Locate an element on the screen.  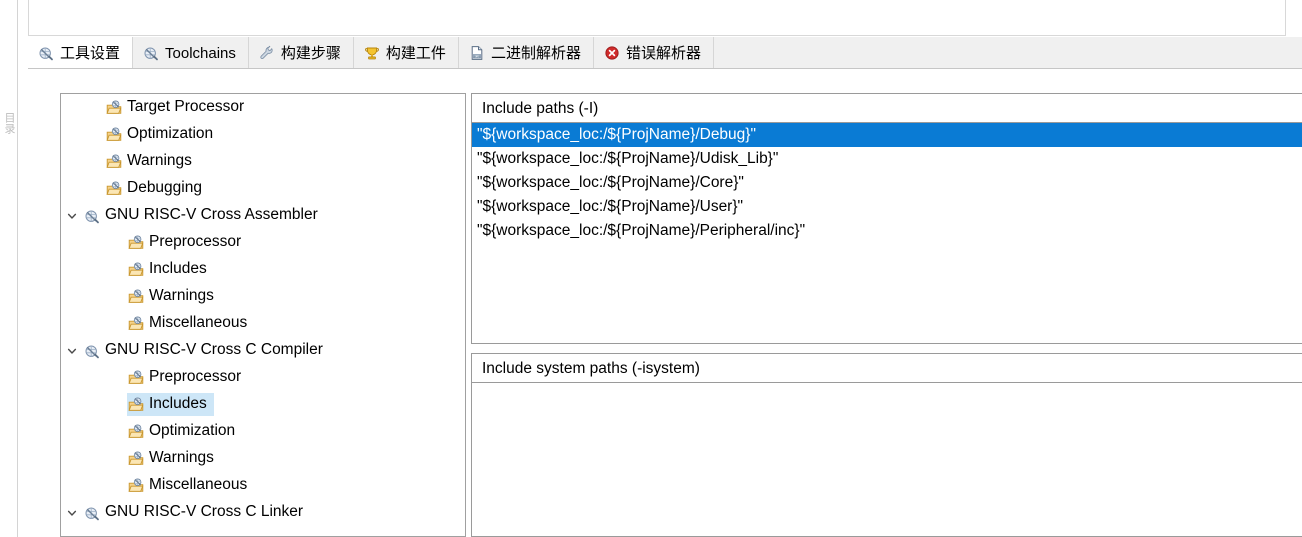
tab-5: 010 二进制解析器 is located at coordinates (526, 52).